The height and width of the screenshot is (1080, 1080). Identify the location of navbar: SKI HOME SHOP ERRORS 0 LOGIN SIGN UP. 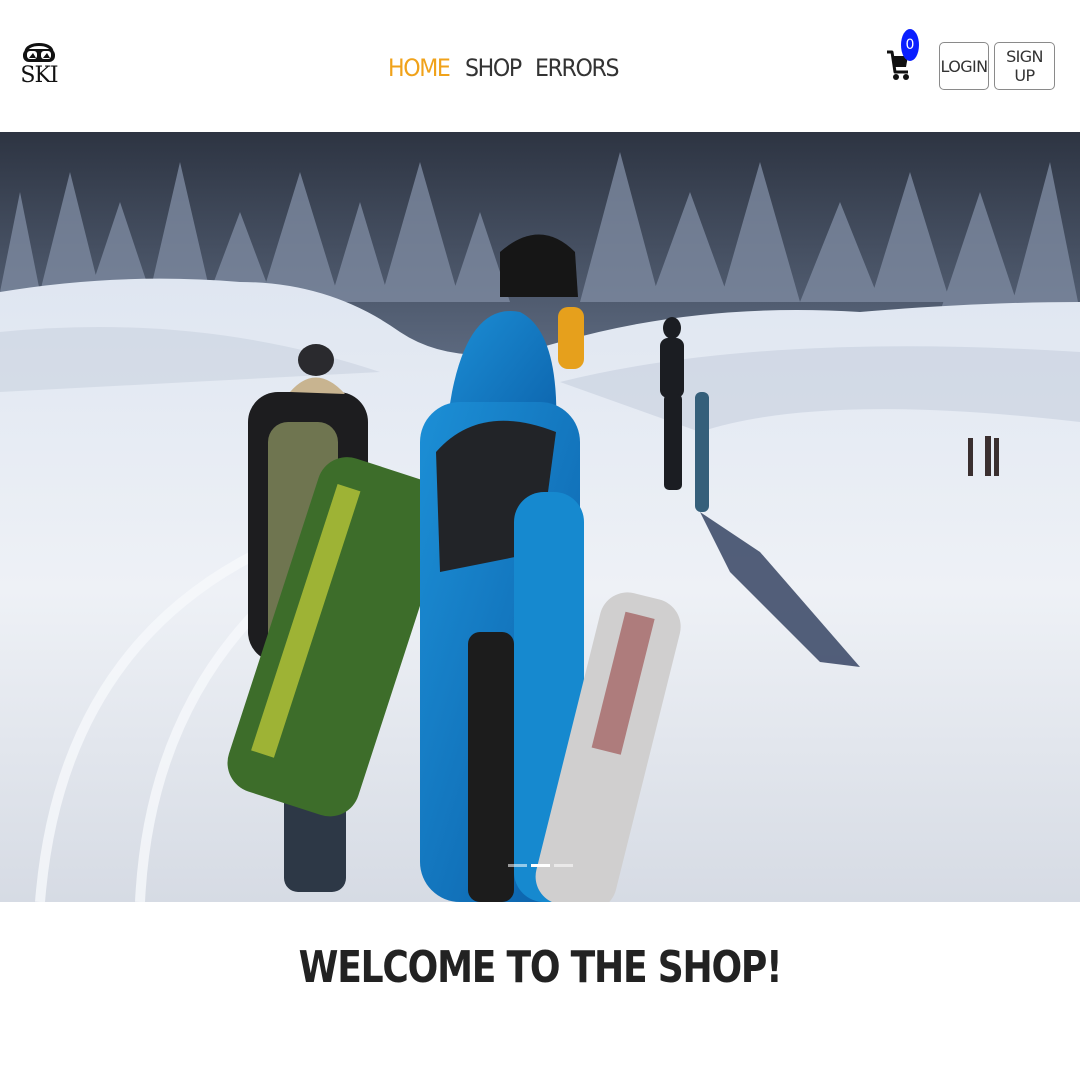
(540, 66).